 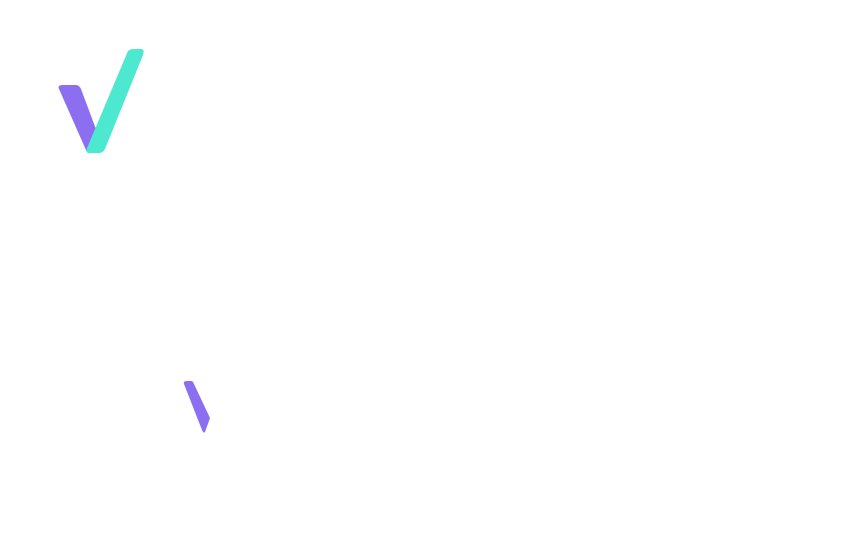 I want to click on checkmark-fragment-icon, so click(x=196, y=407).